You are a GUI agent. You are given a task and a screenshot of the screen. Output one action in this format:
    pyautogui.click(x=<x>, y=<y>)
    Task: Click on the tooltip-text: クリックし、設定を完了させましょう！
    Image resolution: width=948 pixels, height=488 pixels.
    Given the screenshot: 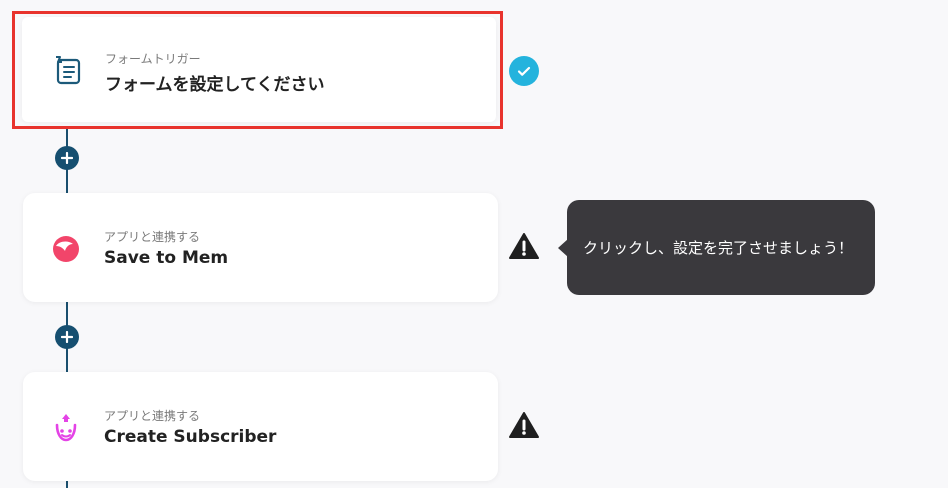 What is the action you would take?
    pyautogui.click(x=718, y=248)
    